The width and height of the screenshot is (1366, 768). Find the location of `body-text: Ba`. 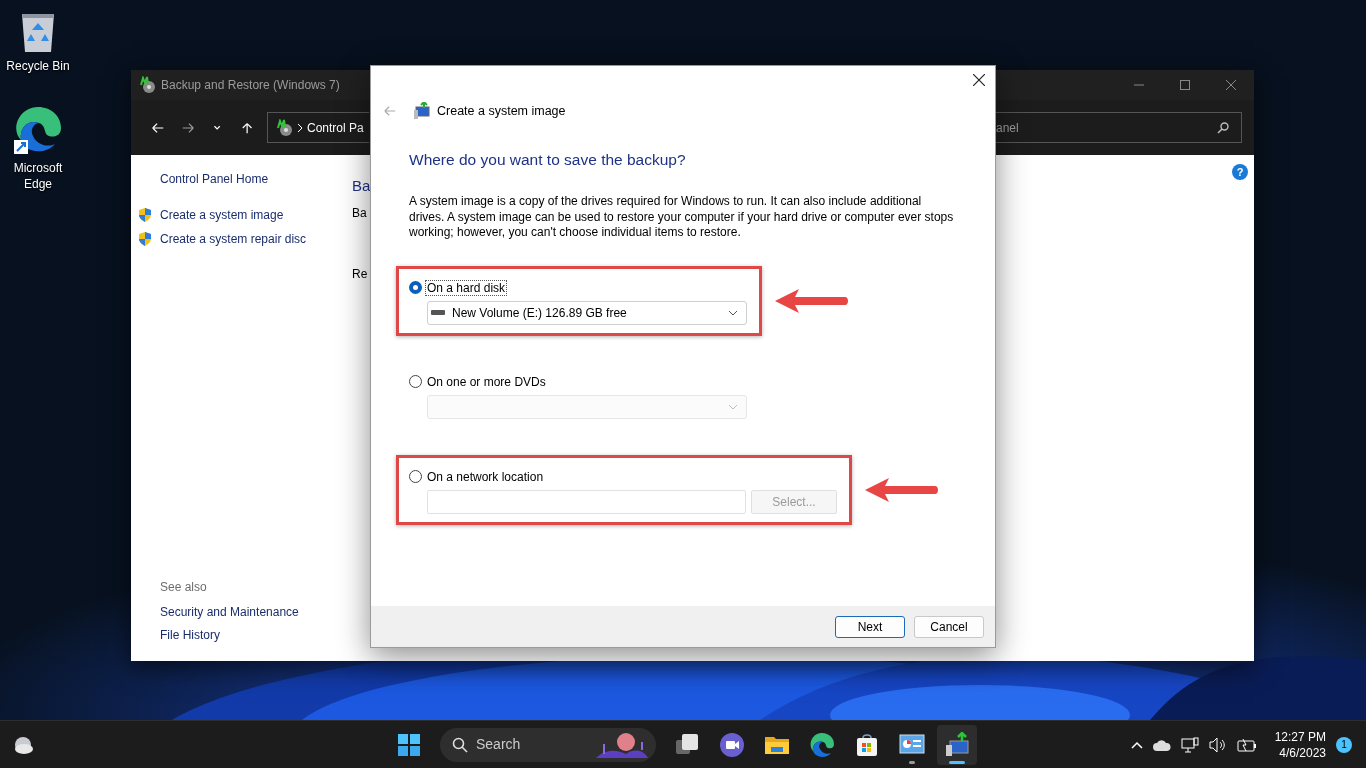

body-text: Ba is located at coordinates (360, 213).